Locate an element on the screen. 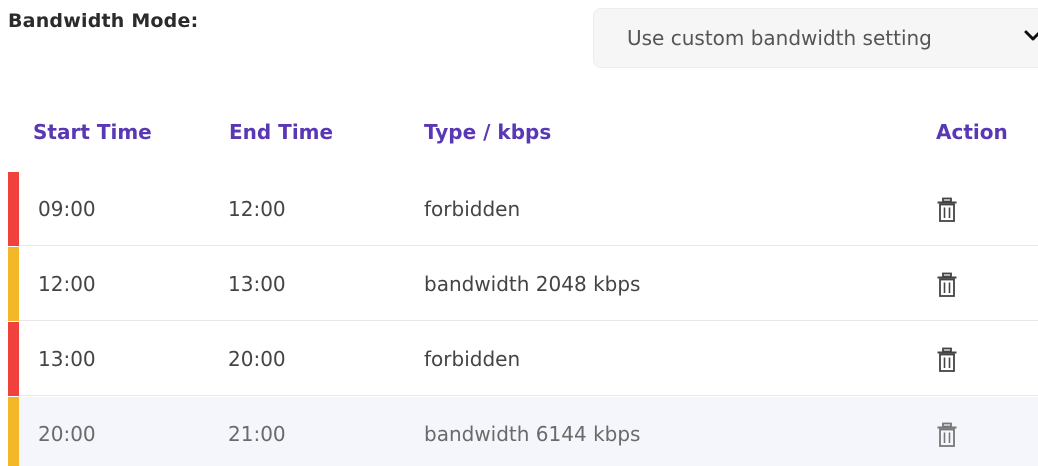 This screenshot has height=466, width=1038. bandwidth-mode-selected-value: Use custom bandwidth setting is located at coordinates (779, 38).